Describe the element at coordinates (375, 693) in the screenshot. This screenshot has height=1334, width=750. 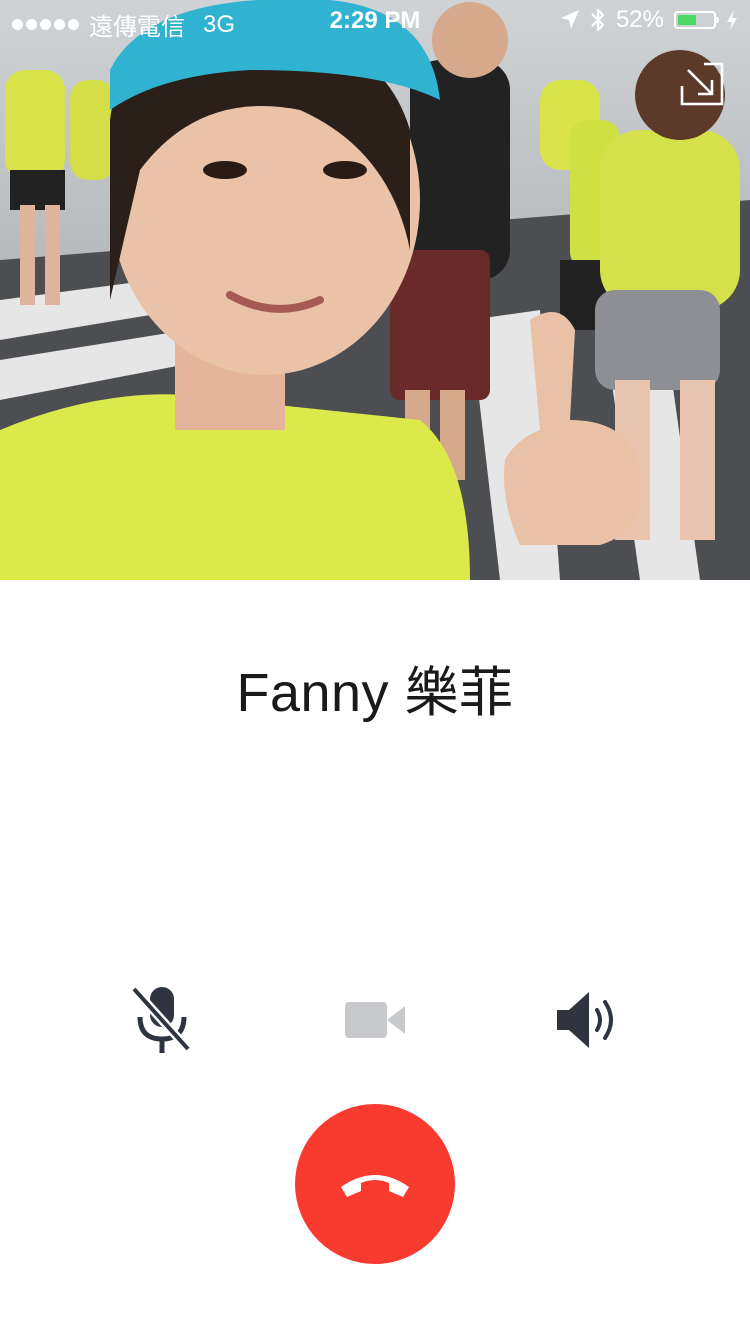
I see `caller-name: Fanny 樂菲` at that location.